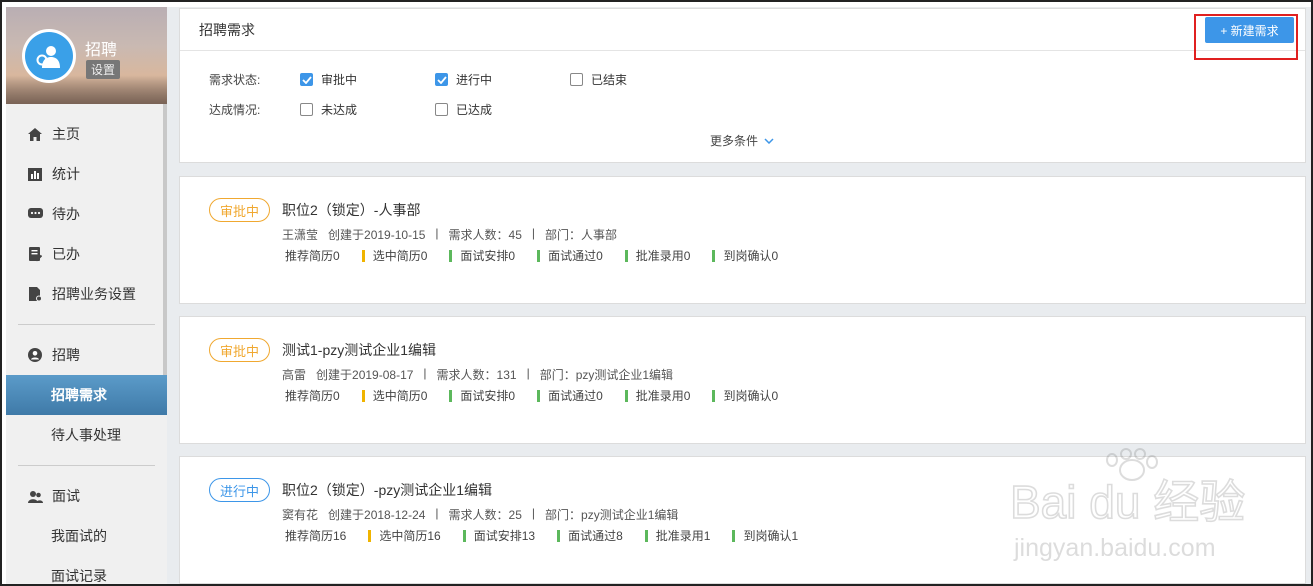  Describe the element at coordinates (66, 496) in the screenshot. I see `sidebar-item-label: 面试` at that location.